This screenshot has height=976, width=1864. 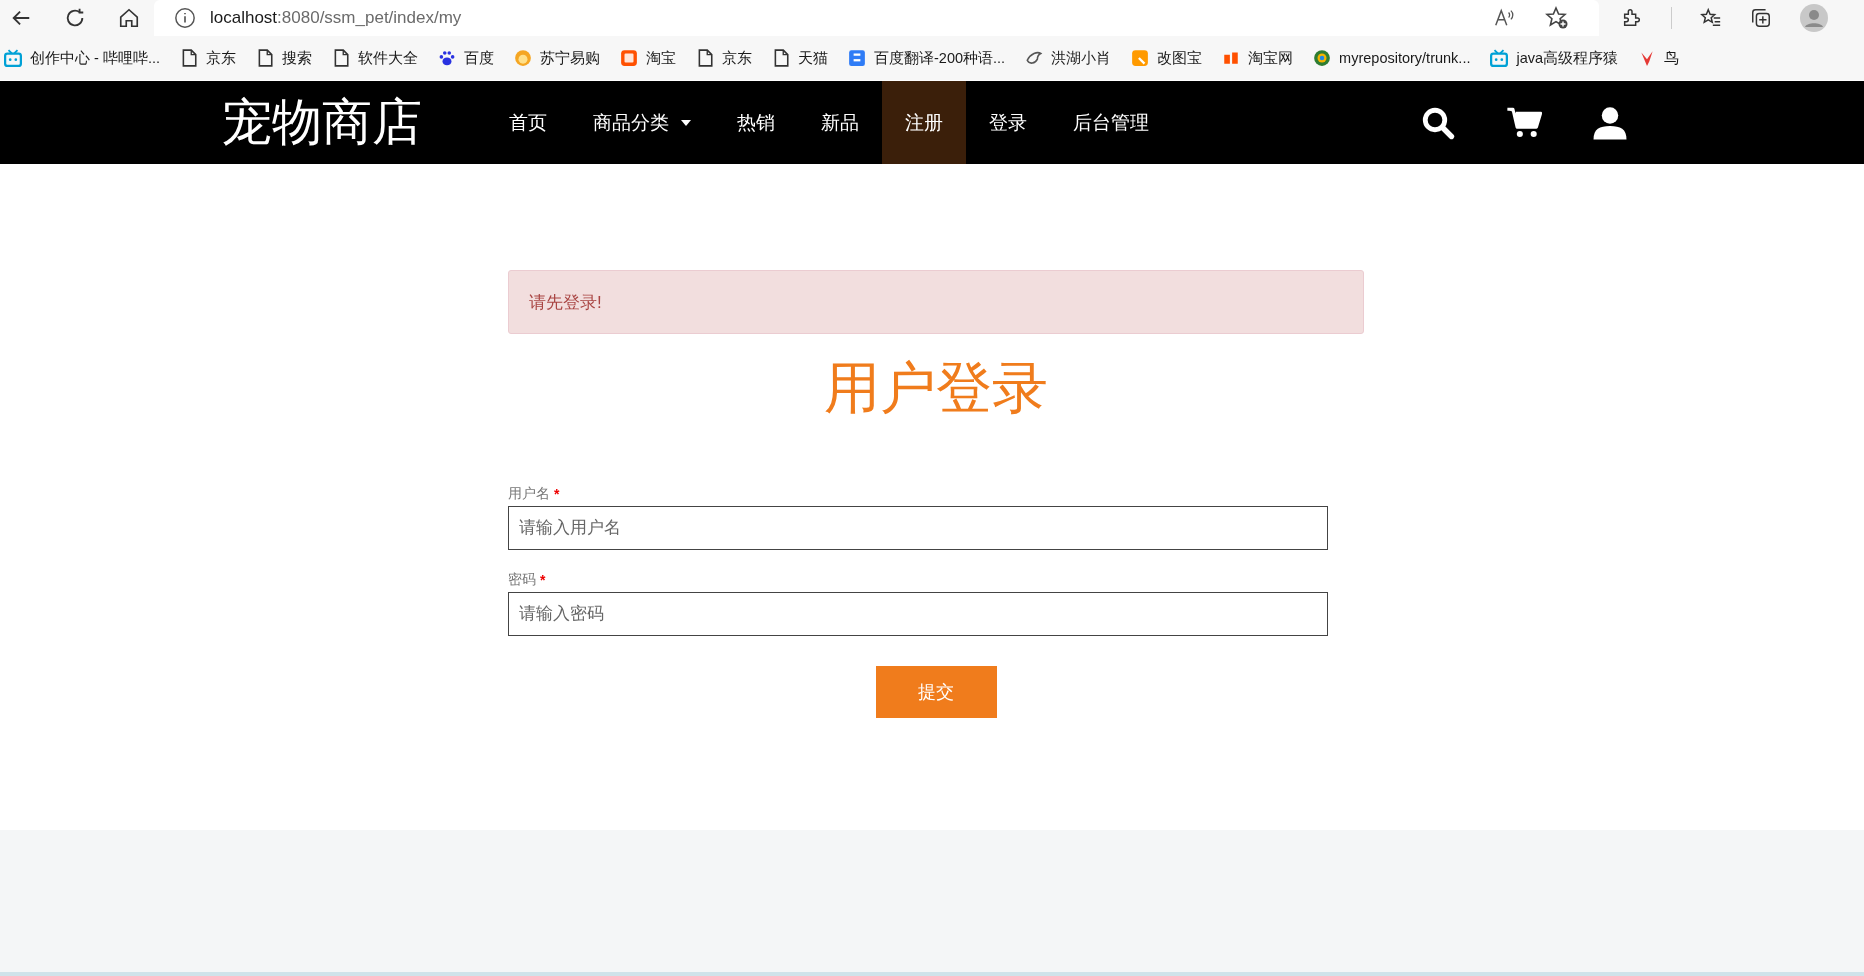 What do you see at coordinates (557, 58) in the screenshot?
I see `bookmark-link: 苏宁易购` at bounding box center [557, 58].